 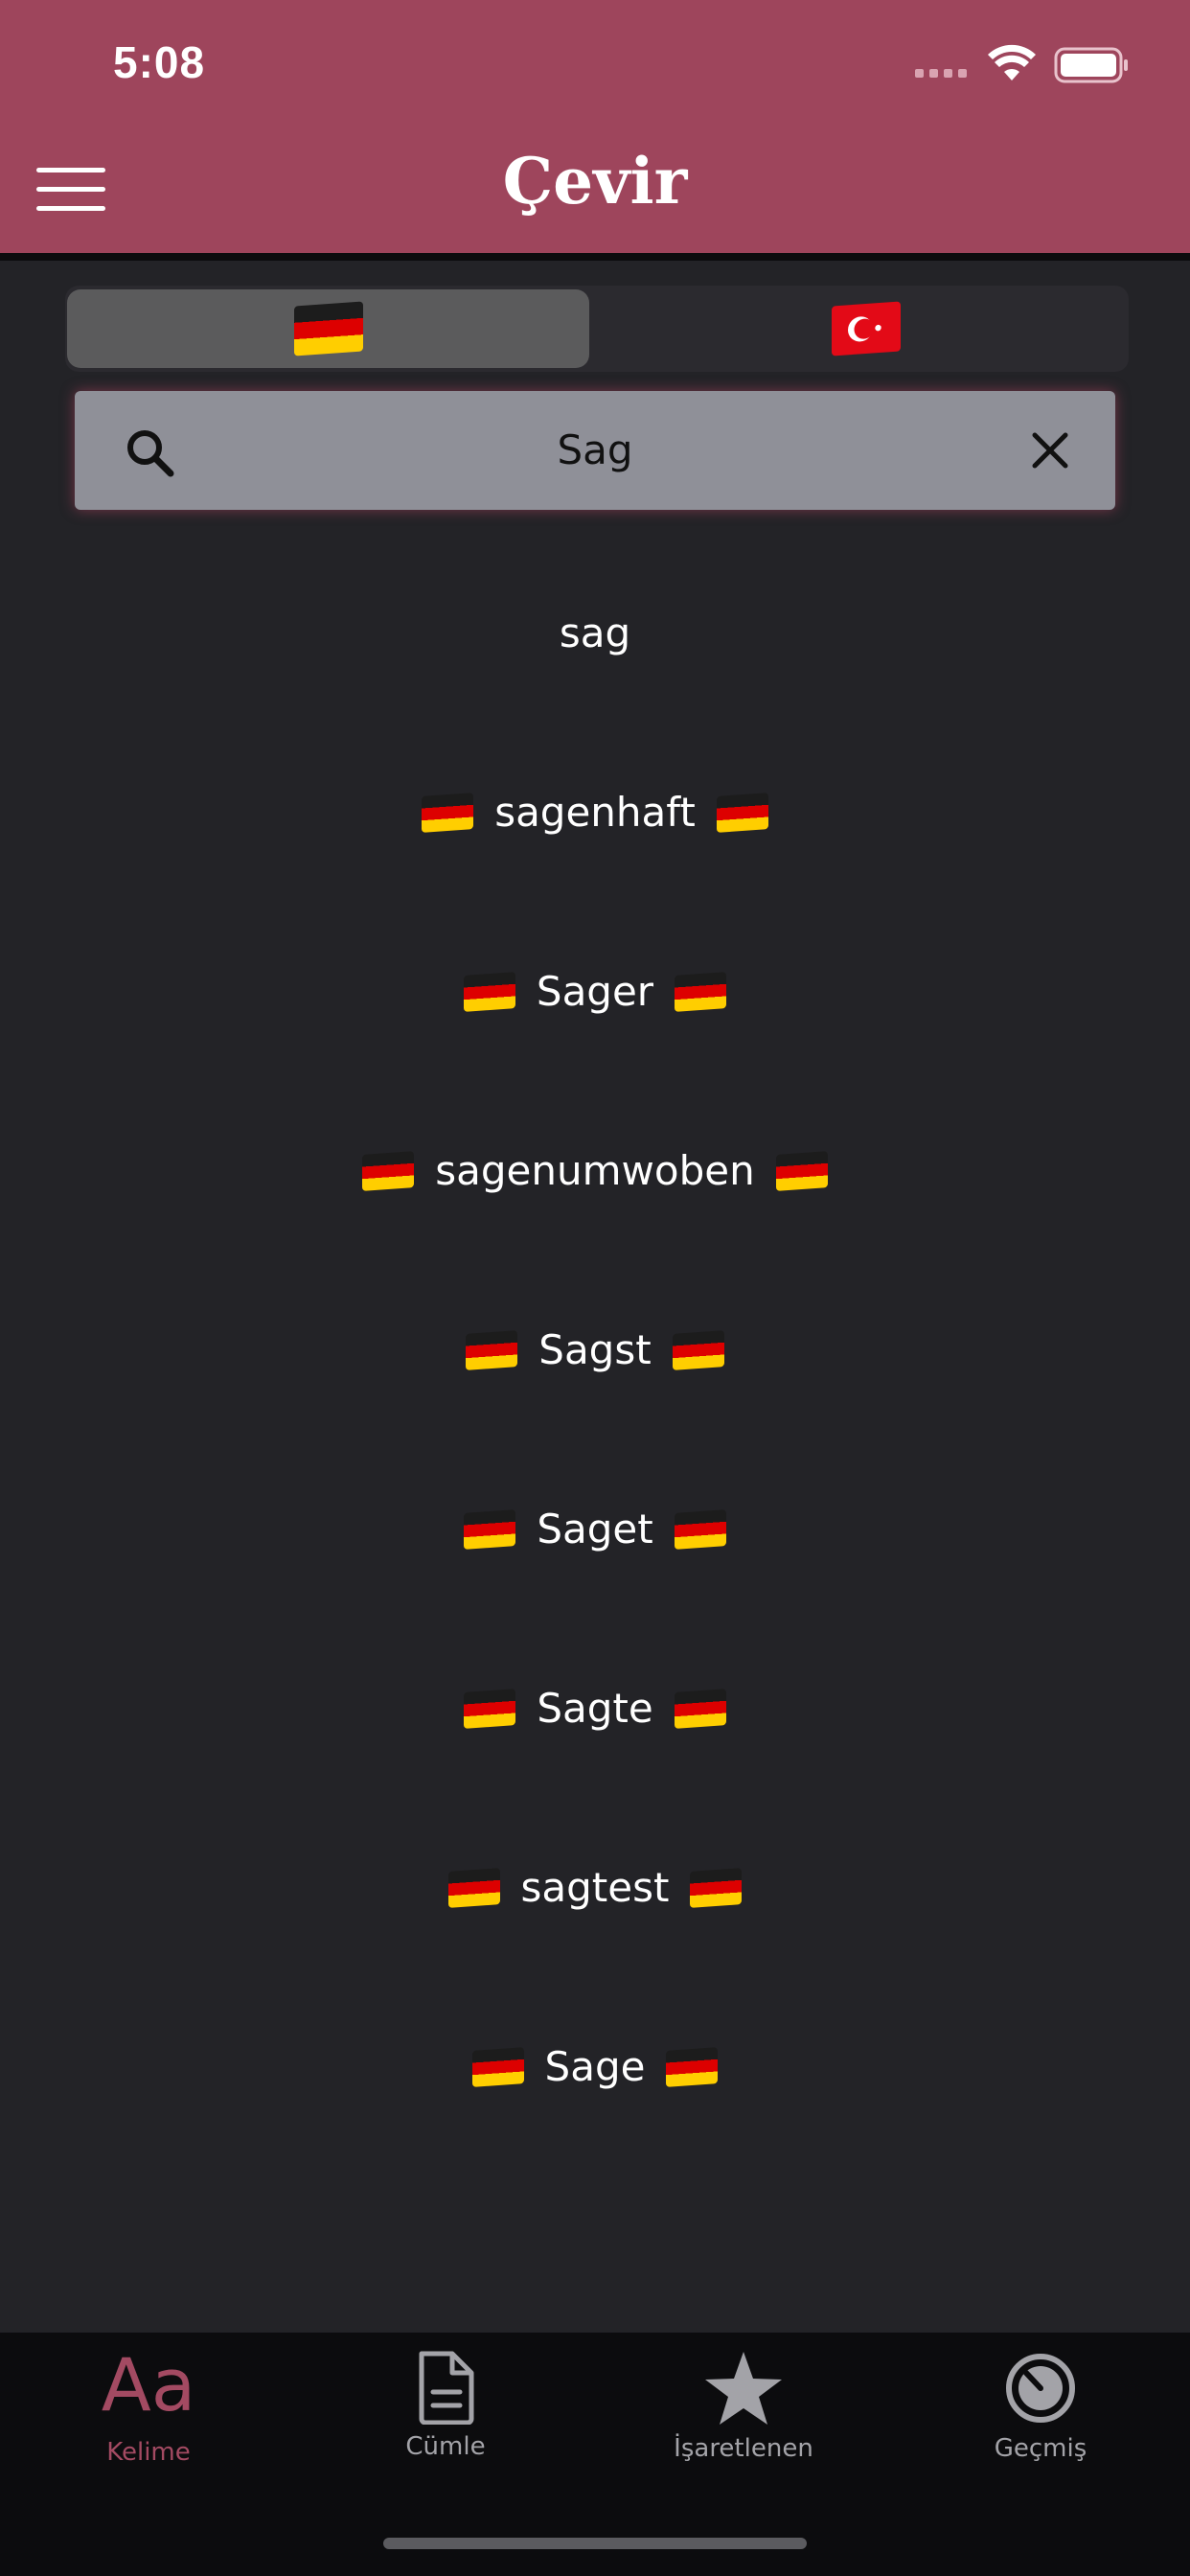 What do you see at coordinates (595, 181) in the screenshot?
I see `page-title: Çevir` at bounding box center [595, 181].